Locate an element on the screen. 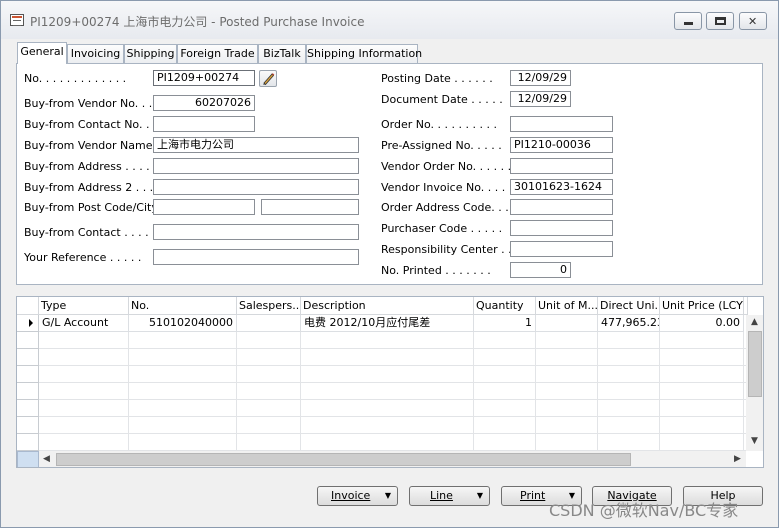  print-button-label: Print is located at coordinates (533, 495).